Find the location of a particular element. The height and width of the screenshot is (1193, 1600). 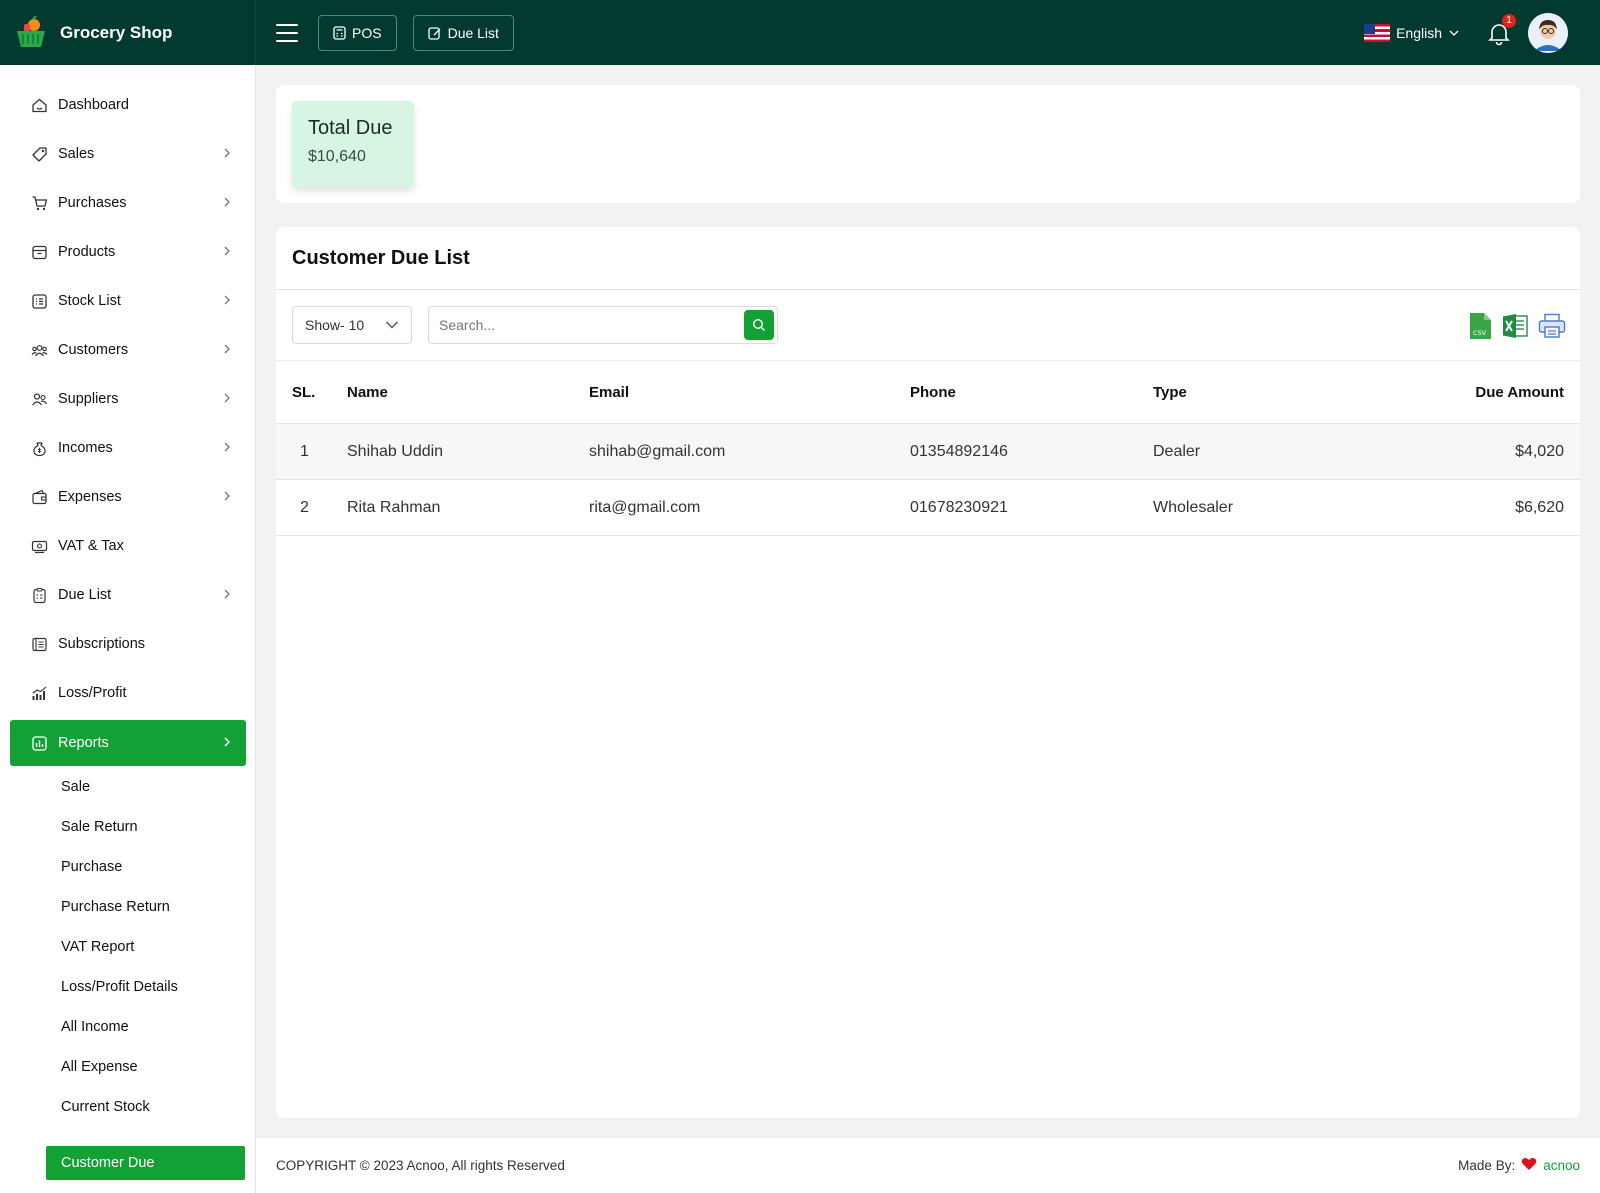

sidebar-item-label: Incomes is located at coordinates (85, 448).